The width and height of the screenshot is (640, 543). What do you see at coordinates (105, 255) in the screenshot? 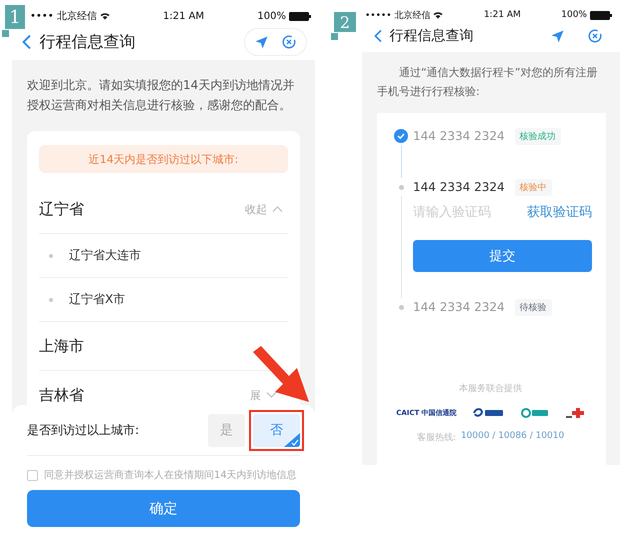
I see `city-name: 辽宁省大连市` at bounding box center [105, 255].